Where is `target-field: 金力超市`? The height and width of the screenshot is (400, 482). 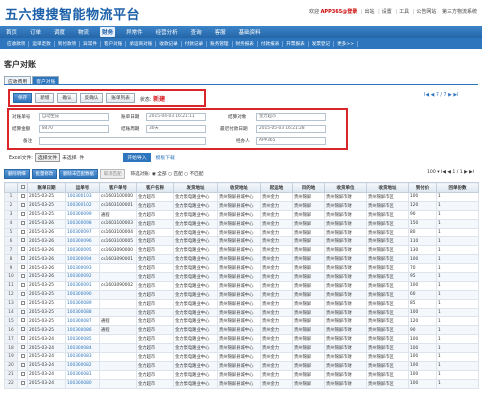 target-field: 金力超市 is located at coordinates (291, 117).